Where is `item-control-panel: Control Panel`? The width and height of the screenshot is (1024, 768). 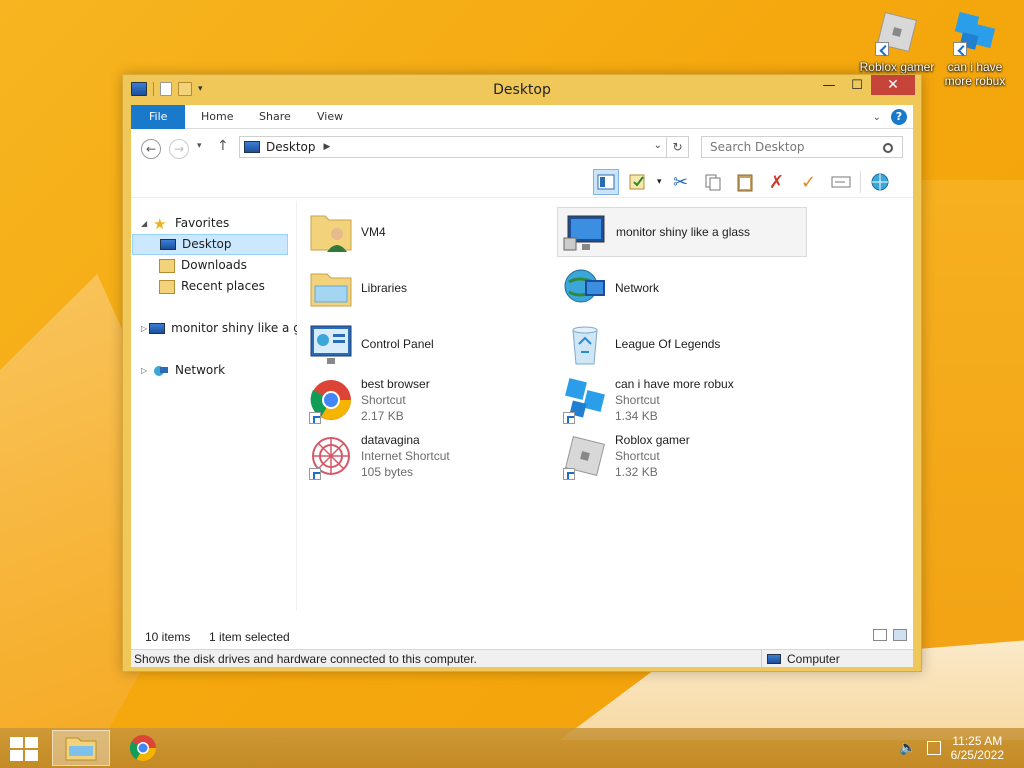 item-control-panel: Control Panel is located at coordinates (428, 344).